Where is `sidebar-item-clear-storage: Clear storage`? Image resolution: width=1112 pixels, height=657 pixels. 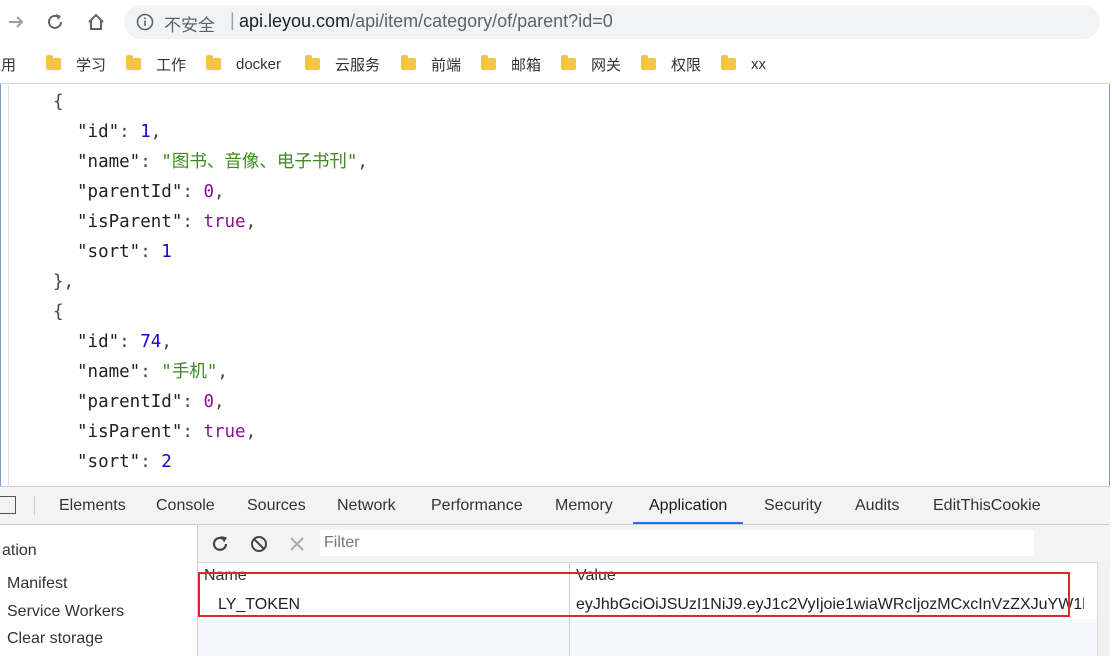
sidebar-item-clear-storage: Clear storage is located at coordinates (55, 639).